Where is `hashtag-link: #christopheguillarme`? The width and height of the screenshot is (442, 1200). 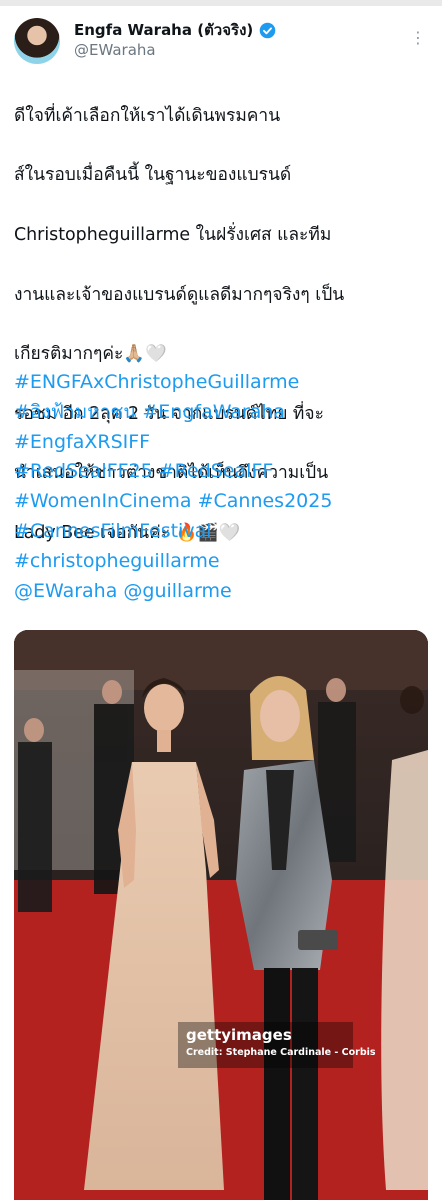 hashtag-link: #christopheguillarme is located at coordinates (220, 562).